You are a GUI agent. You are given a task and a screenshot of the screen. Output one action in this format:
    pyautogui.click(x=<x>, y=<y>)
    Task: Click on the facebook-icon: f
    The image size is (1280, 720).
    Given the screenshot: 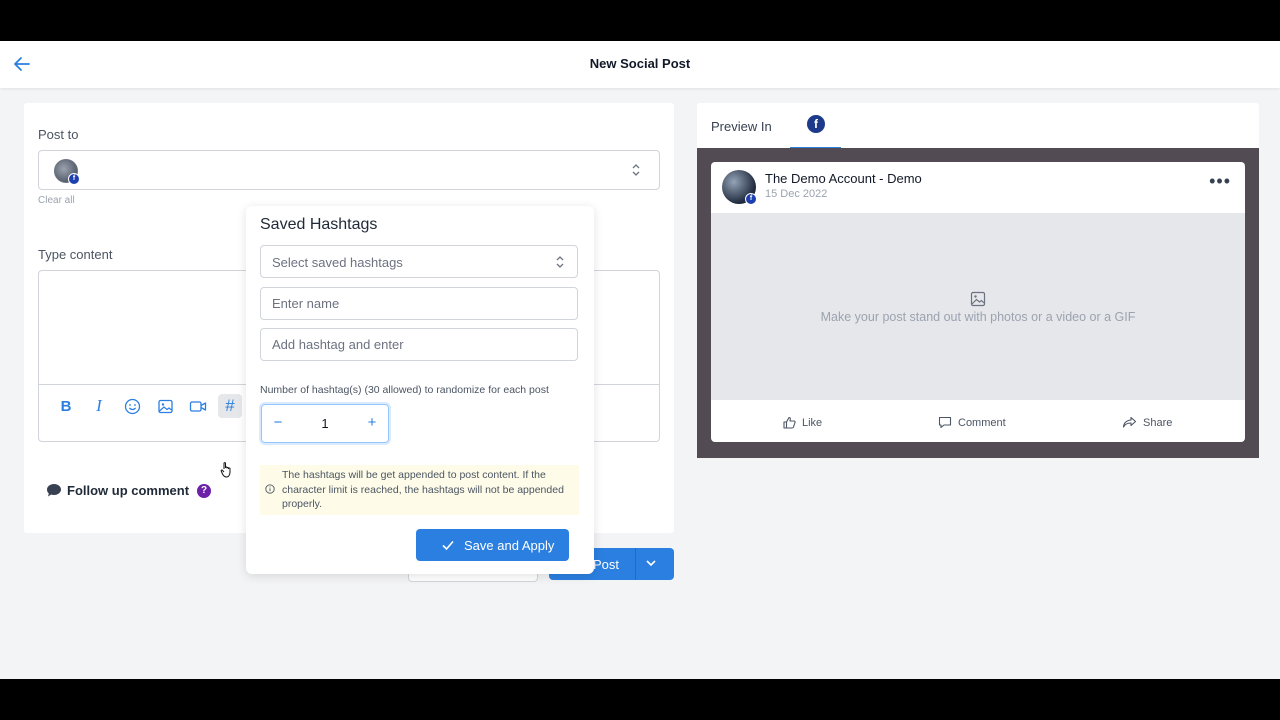 What is the action you would take?
    pyautogui.click(x=816, y=124)
    